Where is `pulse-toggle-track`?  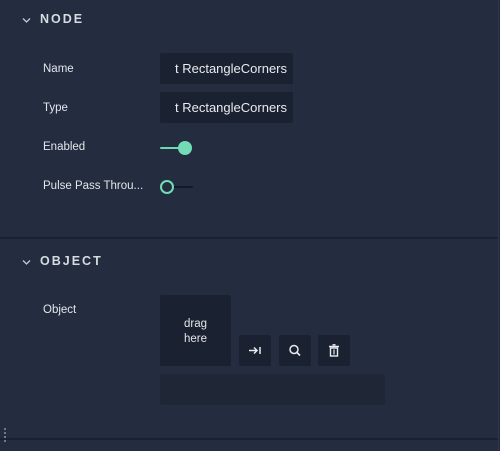 pulse-toggle-track is located at coordinates (182, 187).